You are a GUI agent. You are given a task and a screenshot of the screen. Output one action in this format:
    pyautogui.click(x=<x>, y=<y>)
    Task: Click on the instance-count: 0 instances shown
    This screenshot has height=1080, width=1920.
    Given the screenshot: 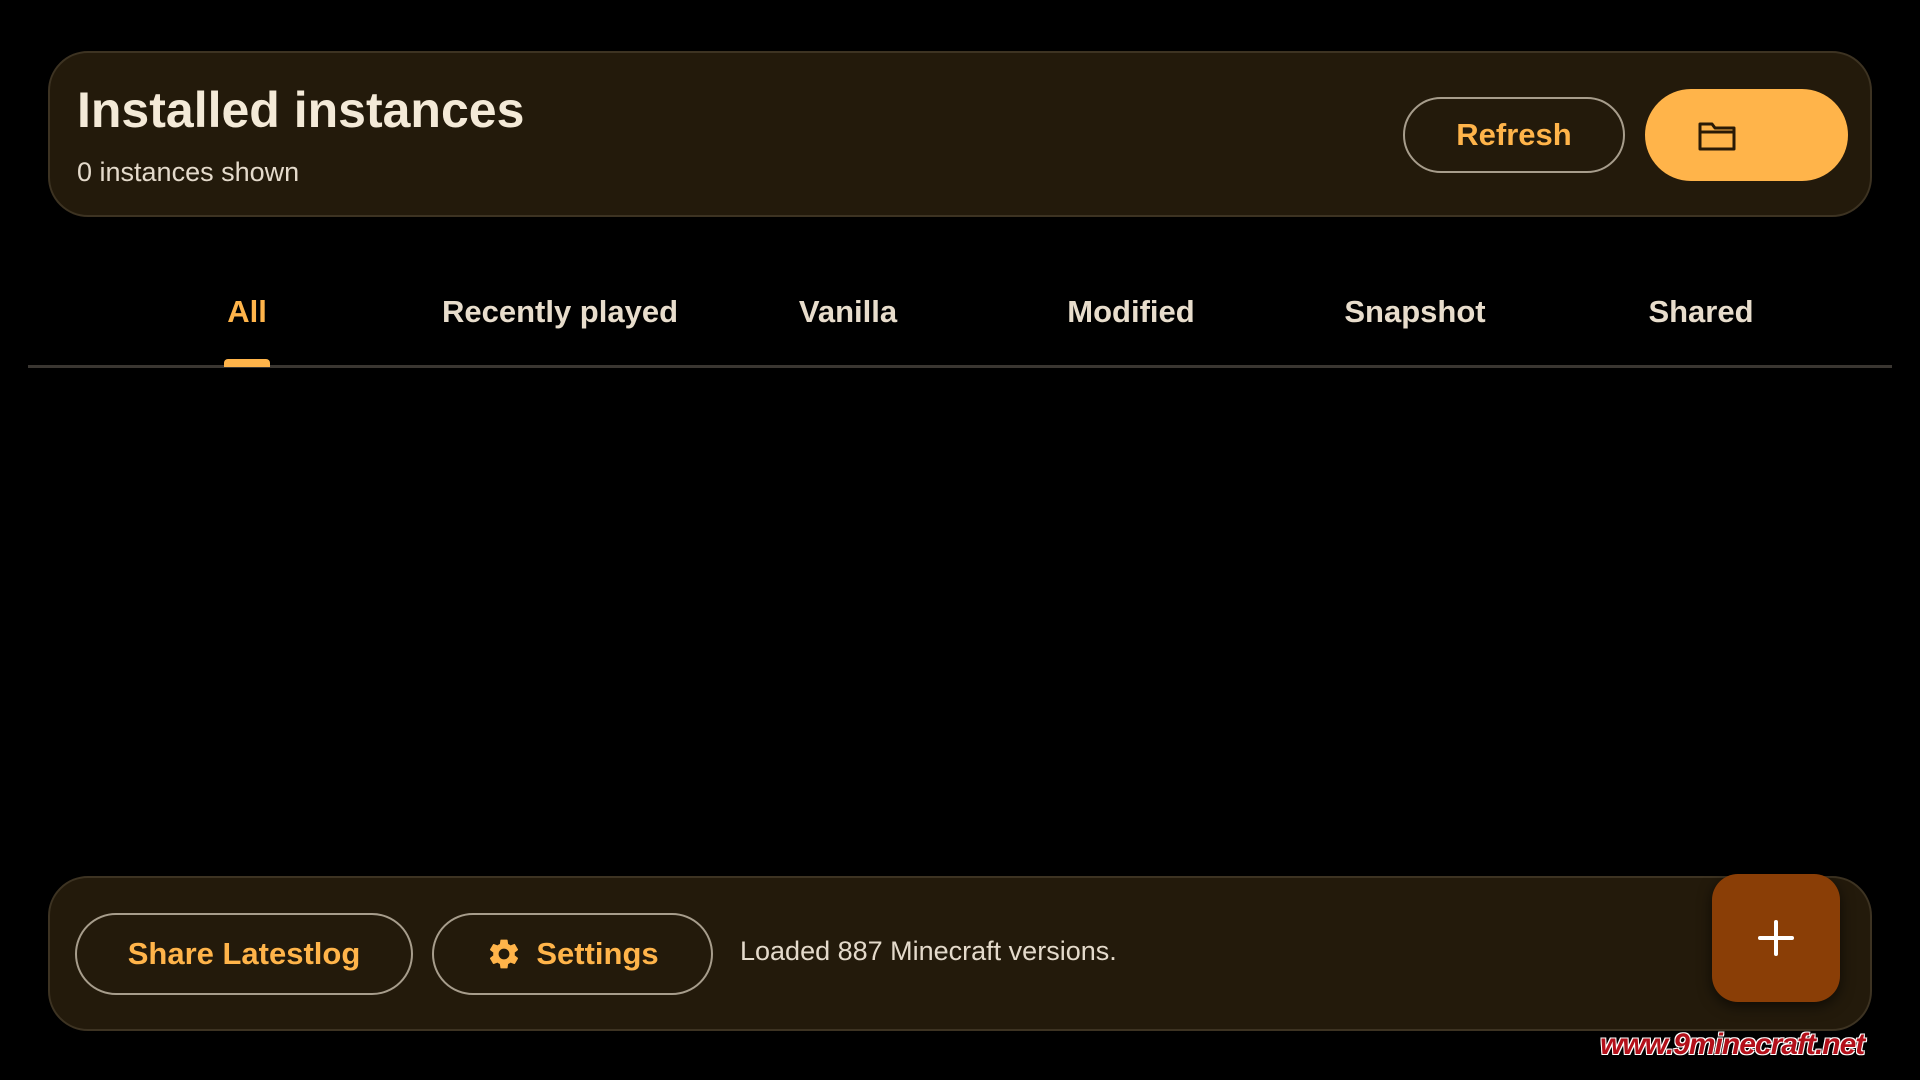 What is the action you would take?
    pyautogui.click(x=188, y=172)
    